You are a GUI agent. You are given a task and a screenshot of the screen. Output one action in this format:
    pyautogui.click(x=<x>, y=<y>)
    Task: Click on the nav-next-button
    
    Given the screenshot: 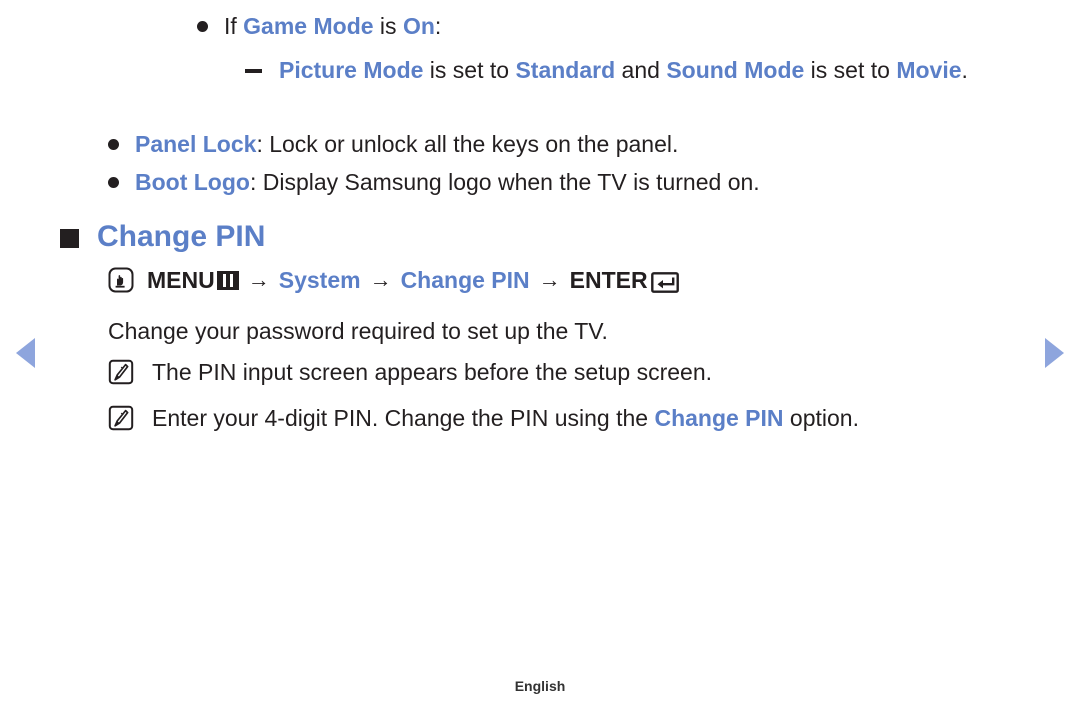 What is the action you would take?
    pyautogui.click(x=1054, y=353)
    